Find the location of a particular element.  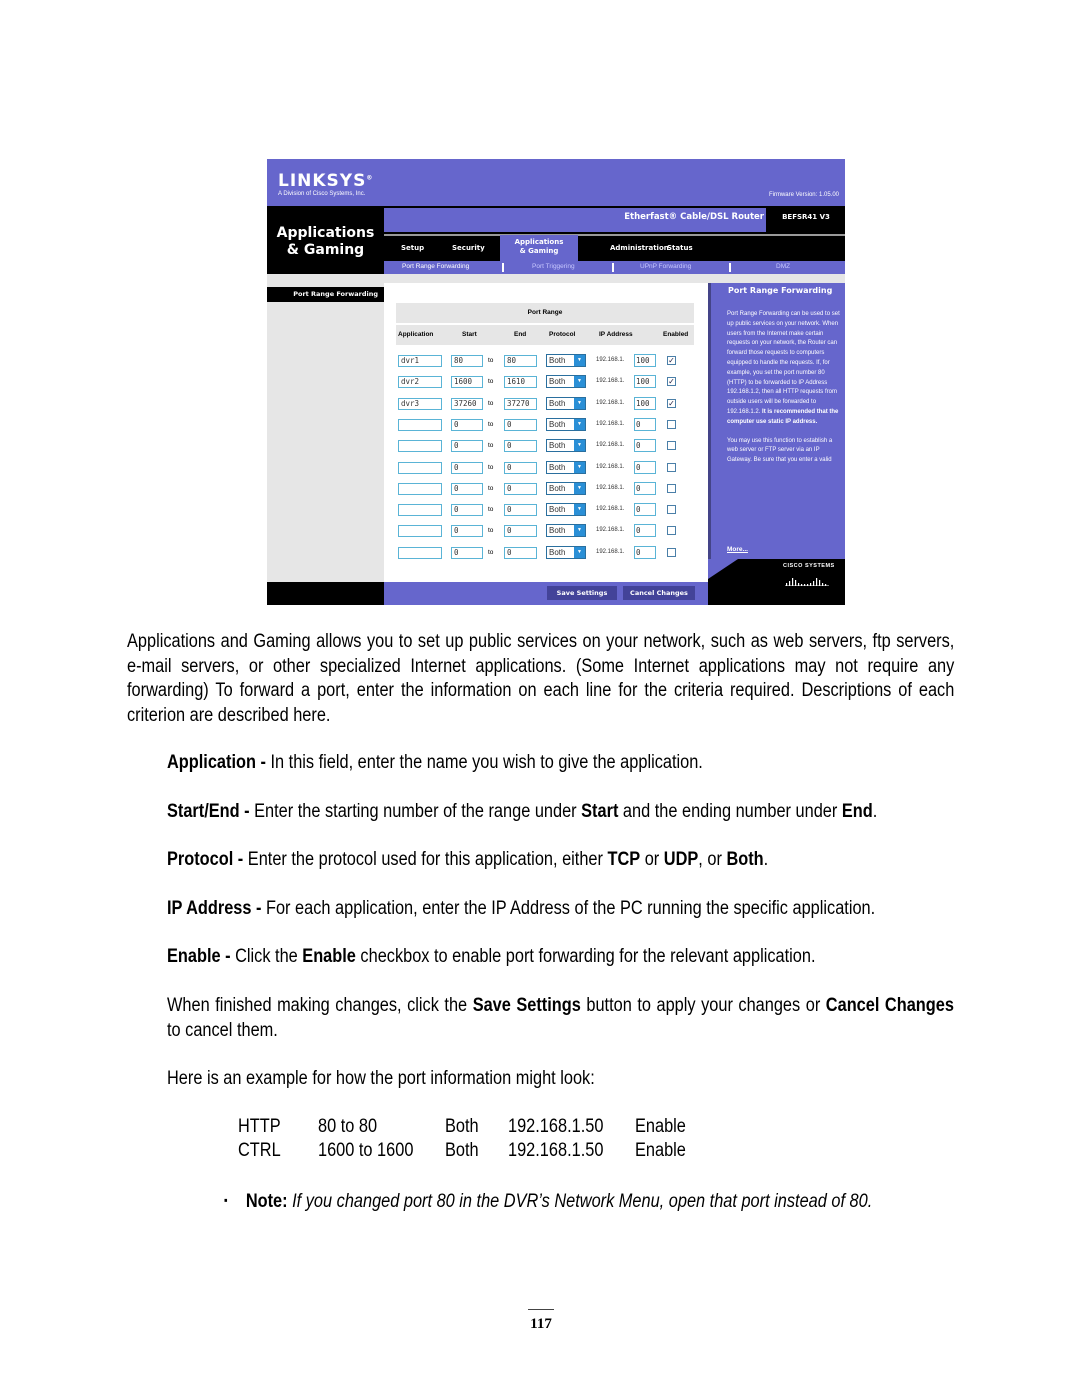

end-port-input: 37270 is located at coordinates (520, 403).